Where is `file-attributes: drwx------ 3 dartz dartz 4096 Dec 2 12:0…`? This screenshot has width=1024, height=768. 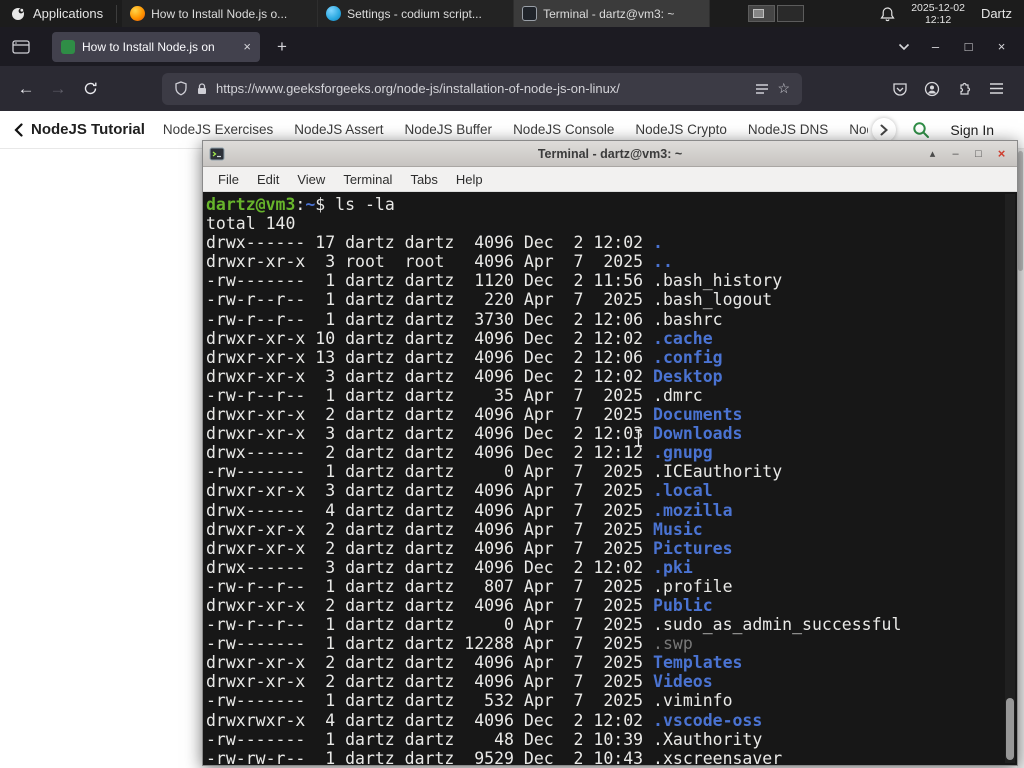 file-attributes: drwx------ 3 dartz dartz 4096 Dec 2 12:0… is located at coordinates (430, 567).